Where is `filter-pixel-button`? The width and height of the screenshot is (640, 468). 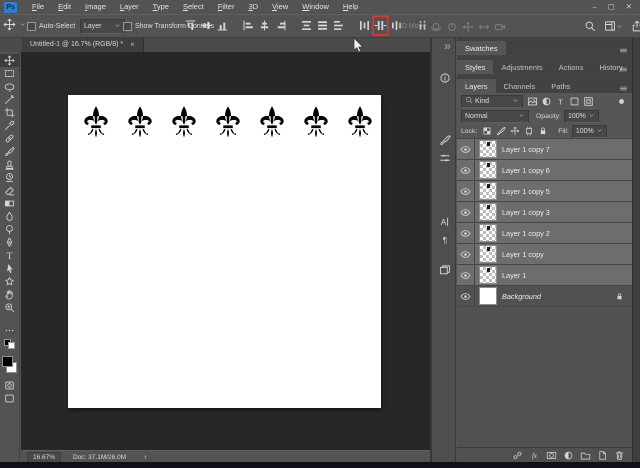
filter-pixel-button is located at coordinates (532, 101).